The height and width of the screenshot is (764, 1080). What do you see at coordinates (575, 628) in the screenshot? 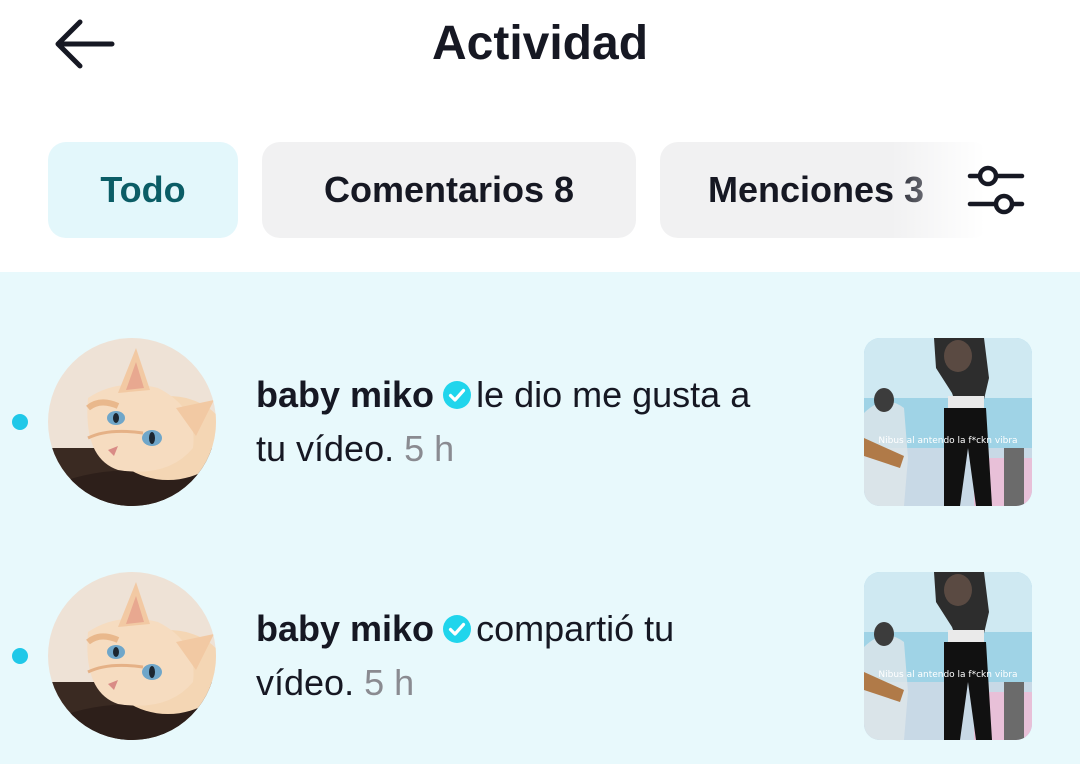
I see `action-text: compartió tu` at bounding box center [575, 628].